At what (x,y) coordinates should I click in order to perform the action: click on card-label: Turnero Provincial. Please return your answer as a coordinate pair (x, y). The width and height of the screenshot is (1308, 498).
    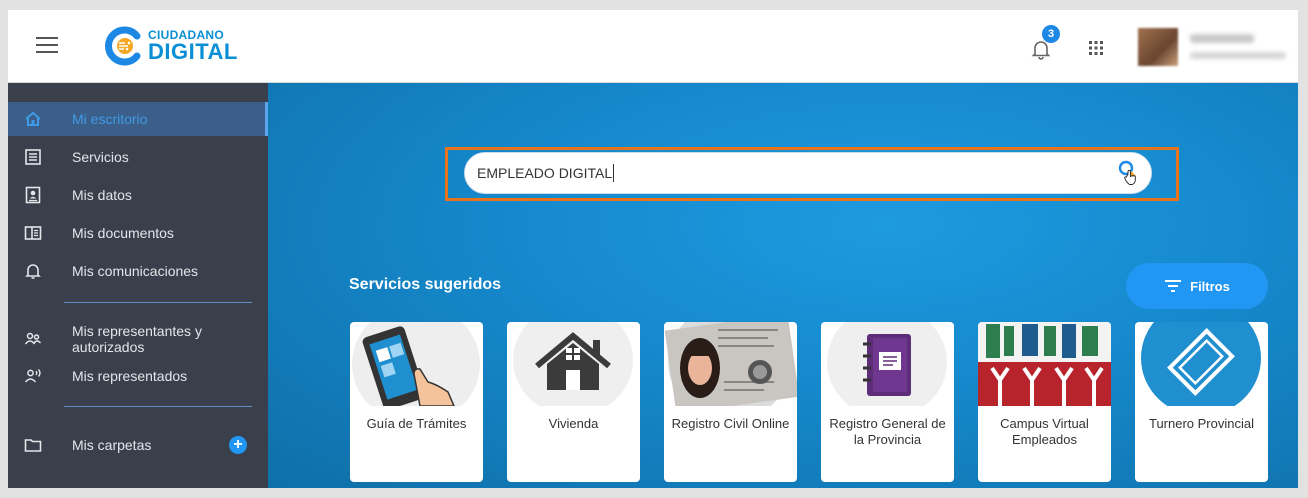
    Looking at the image, I should click on (1201, 423).